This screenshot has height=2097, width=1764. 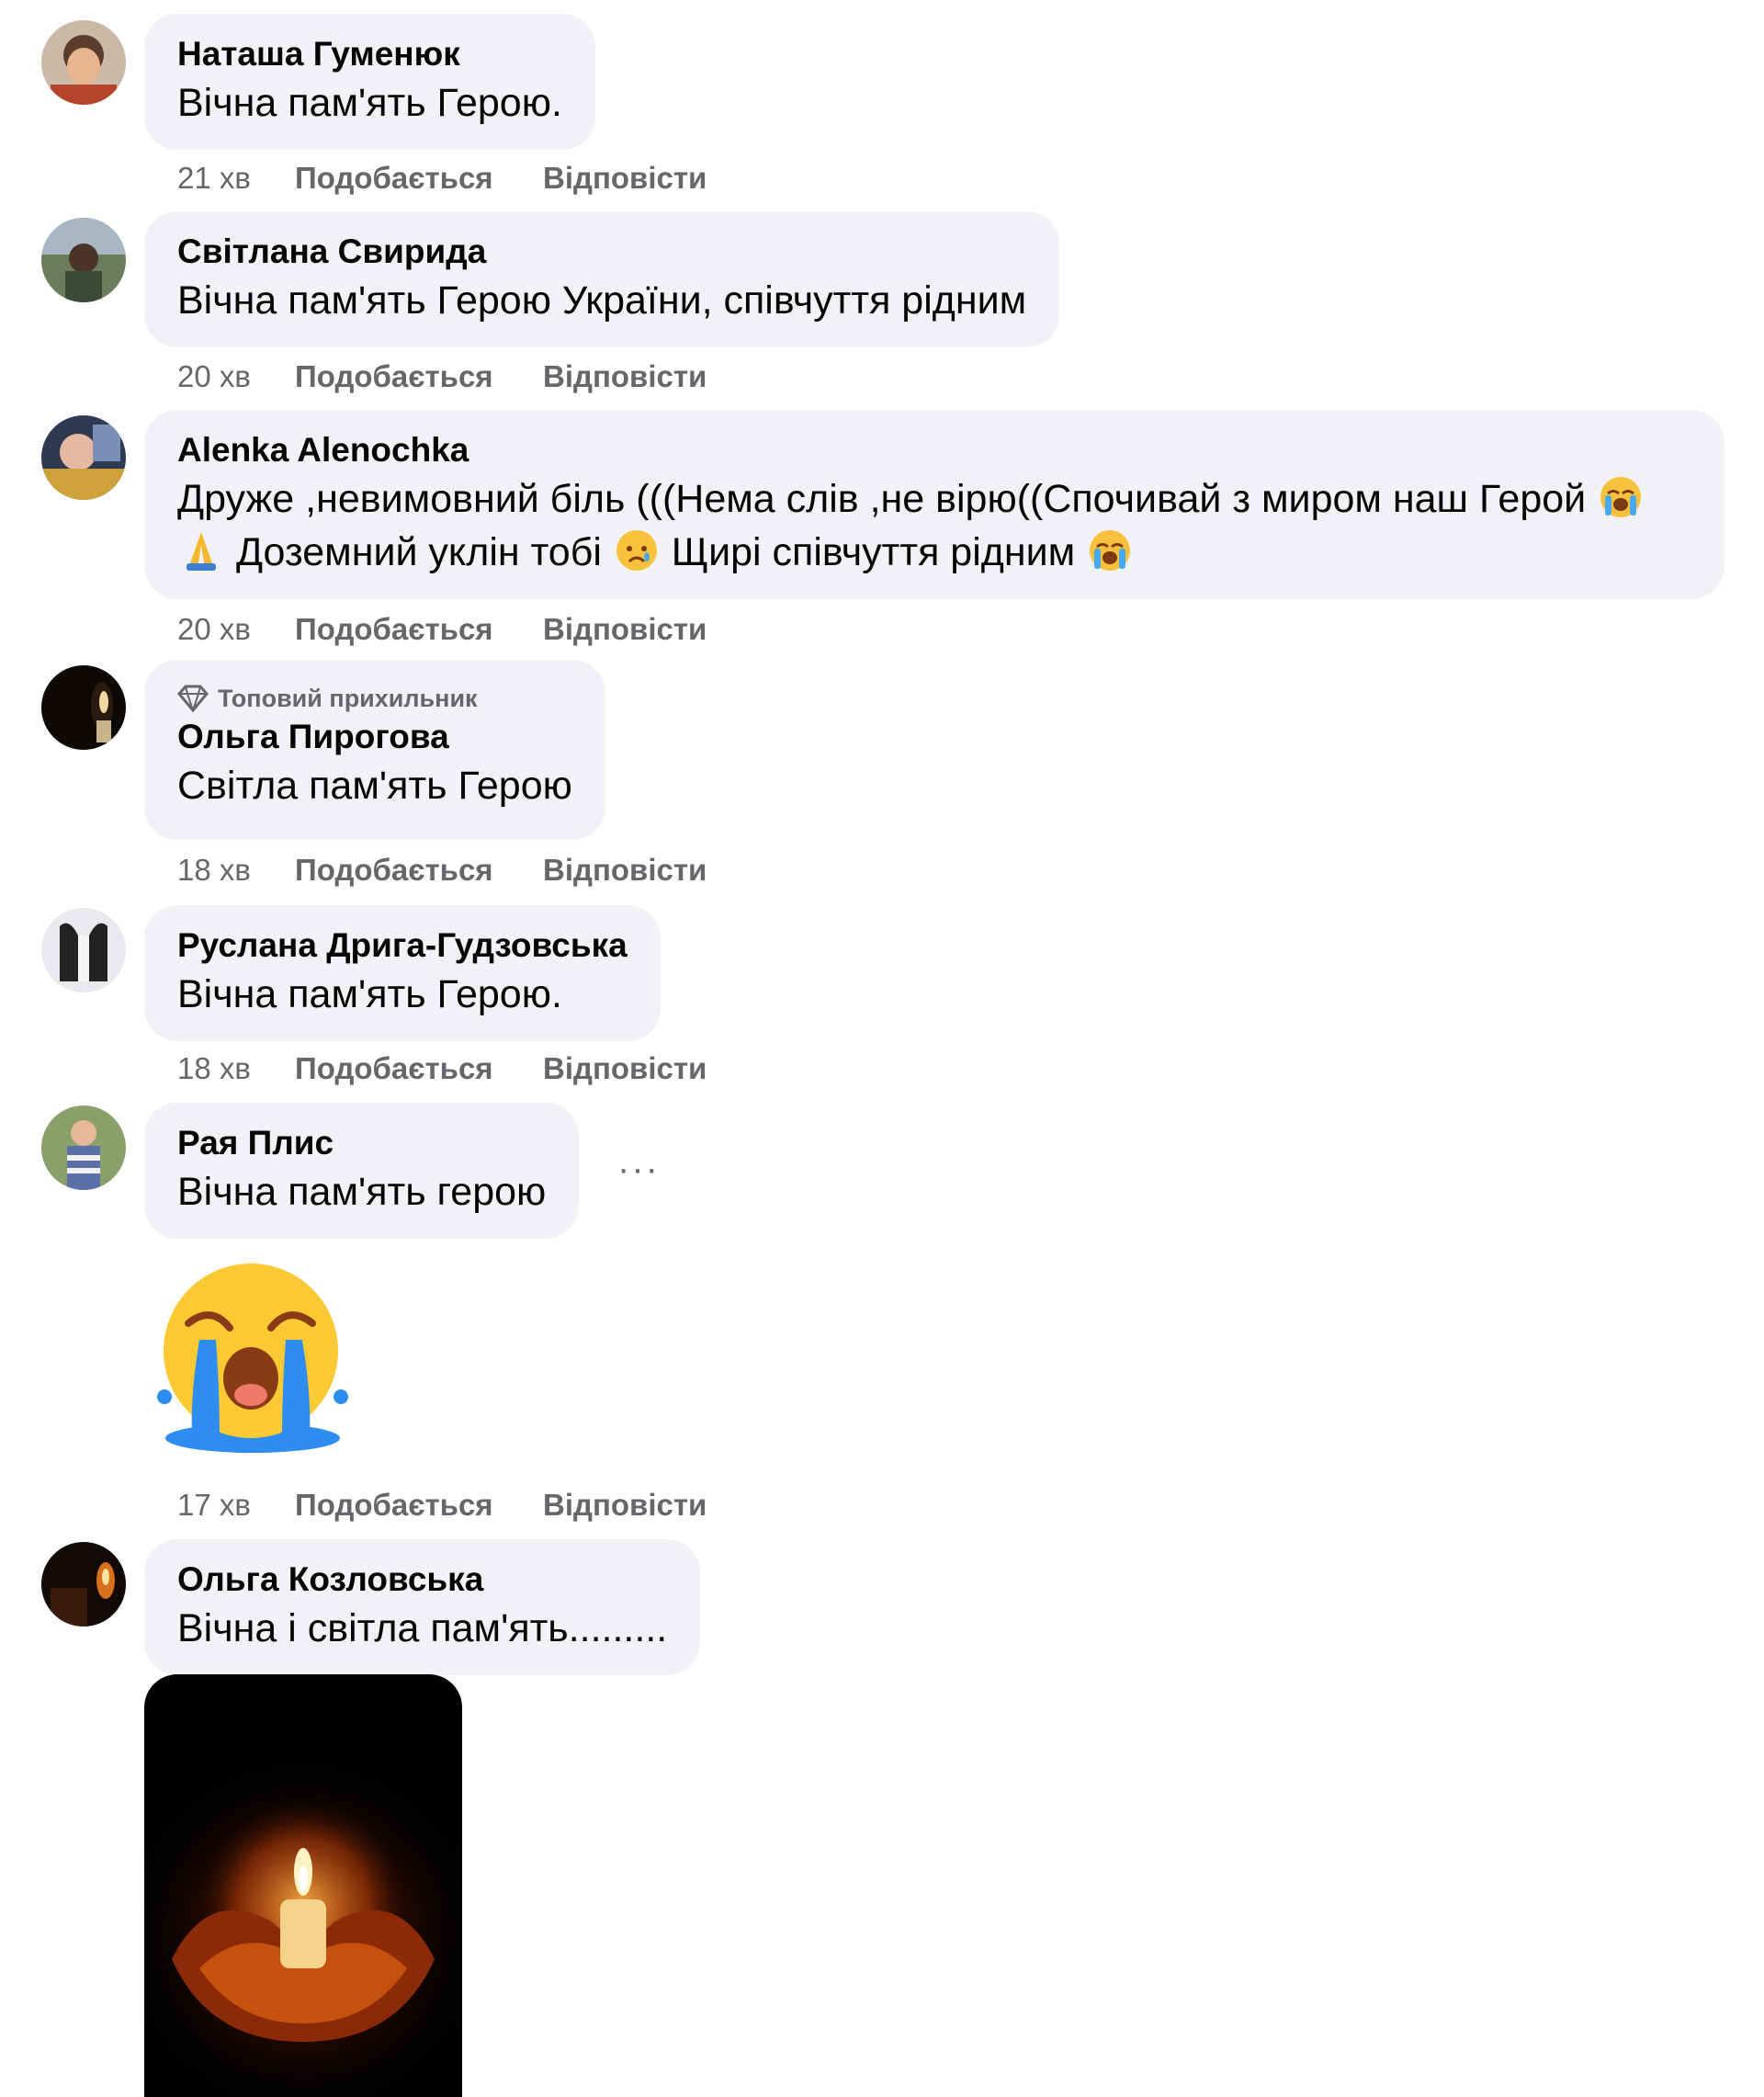 I want to click on badge-label: Топовий прихильник, so click(x=348, y=699).